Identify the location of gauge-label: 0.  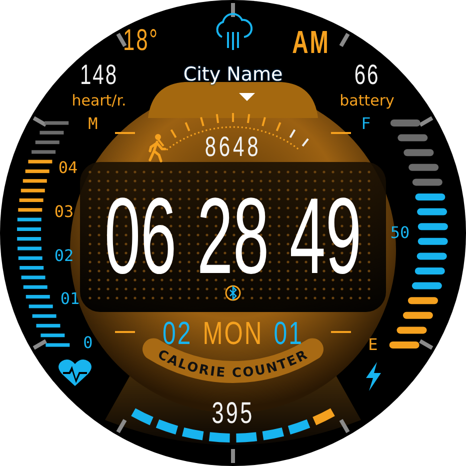
(88, 343).